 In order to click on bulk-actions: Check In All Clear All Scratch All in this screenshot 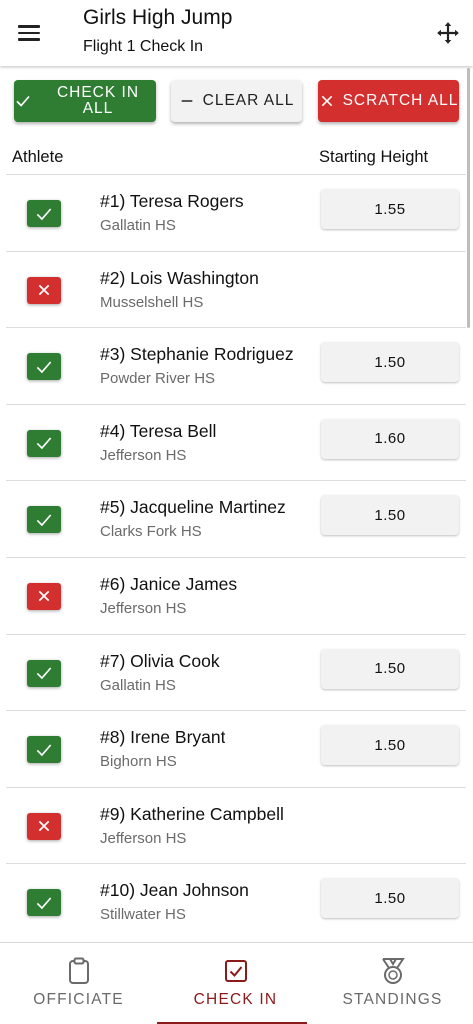, I will do `click(236, 101)`.